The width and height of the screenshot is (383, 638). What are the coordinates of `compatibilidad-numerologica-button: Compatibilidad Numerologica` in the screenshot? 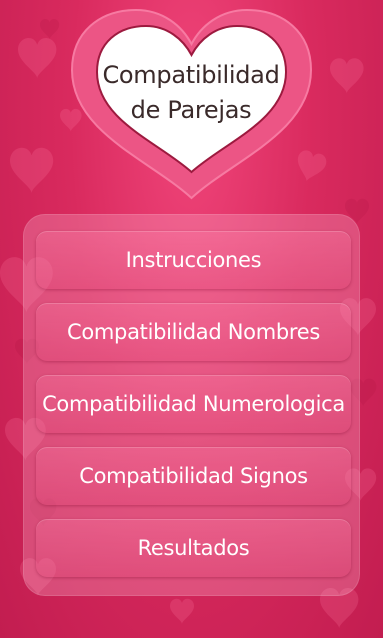 It's located at (193, 404).